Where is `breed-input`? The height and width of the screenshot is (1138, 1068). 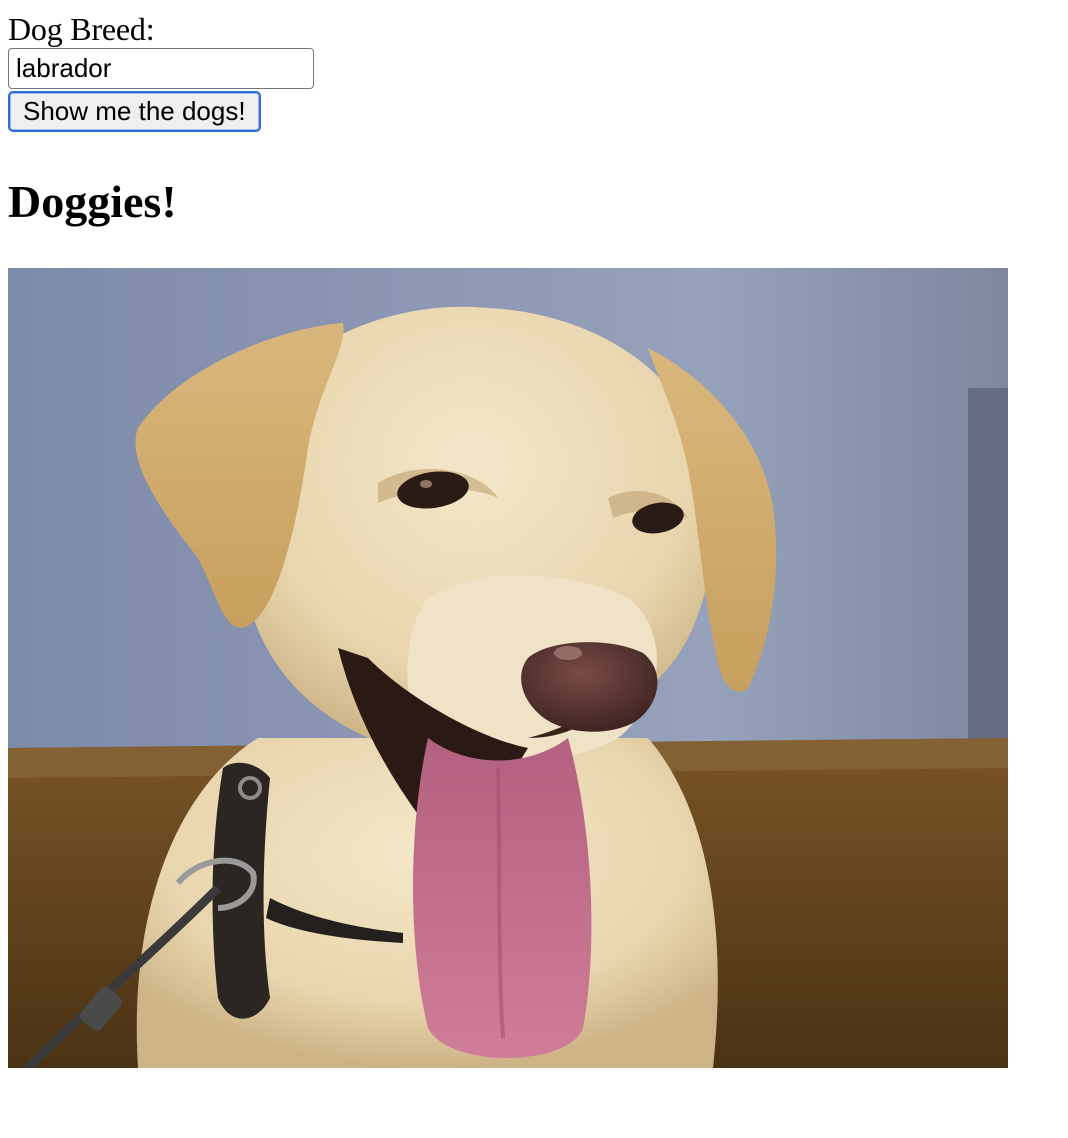 breed-input is located at coordinates (161, 68).